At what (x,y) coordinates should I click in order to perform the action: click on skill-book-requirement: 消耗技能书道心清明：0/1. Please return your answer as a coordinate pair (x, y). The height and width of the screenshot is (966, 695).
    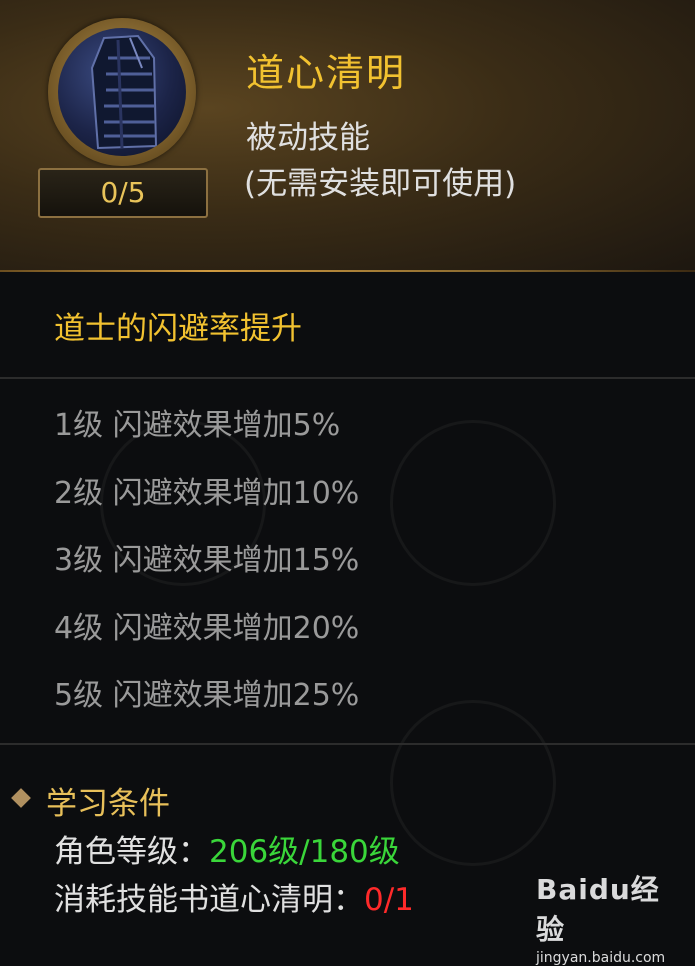
    Looking at the image, I should click on (234, 896).